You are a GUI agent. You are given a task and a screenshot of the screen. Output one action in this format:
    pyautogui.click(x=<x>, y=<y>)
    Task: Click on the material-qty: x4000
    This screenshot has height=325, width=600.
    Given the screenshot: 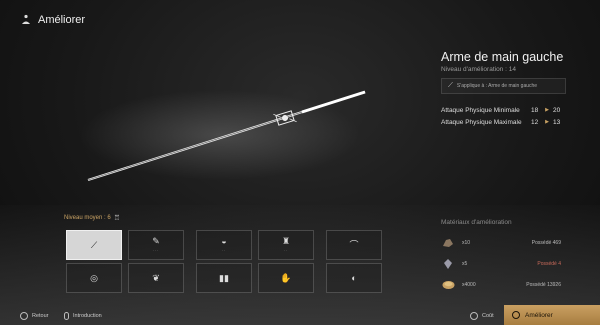 What is the action you would take?
    pyautogui.click(x=469, y=284)
    